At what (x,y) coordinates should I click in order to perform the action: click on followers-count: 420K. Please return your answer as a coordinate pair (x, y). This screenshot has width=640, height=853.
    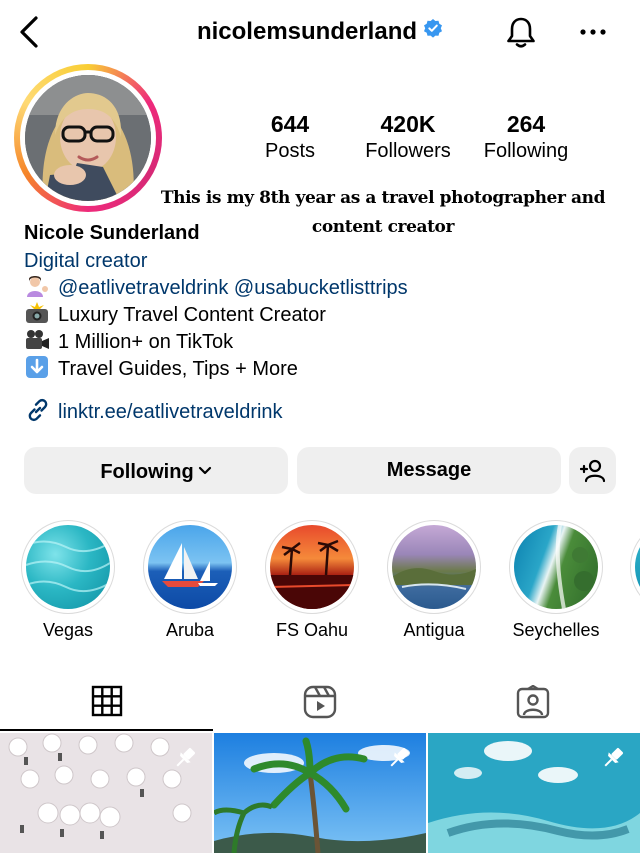
    Looking at the image, I should click on (408, 124).